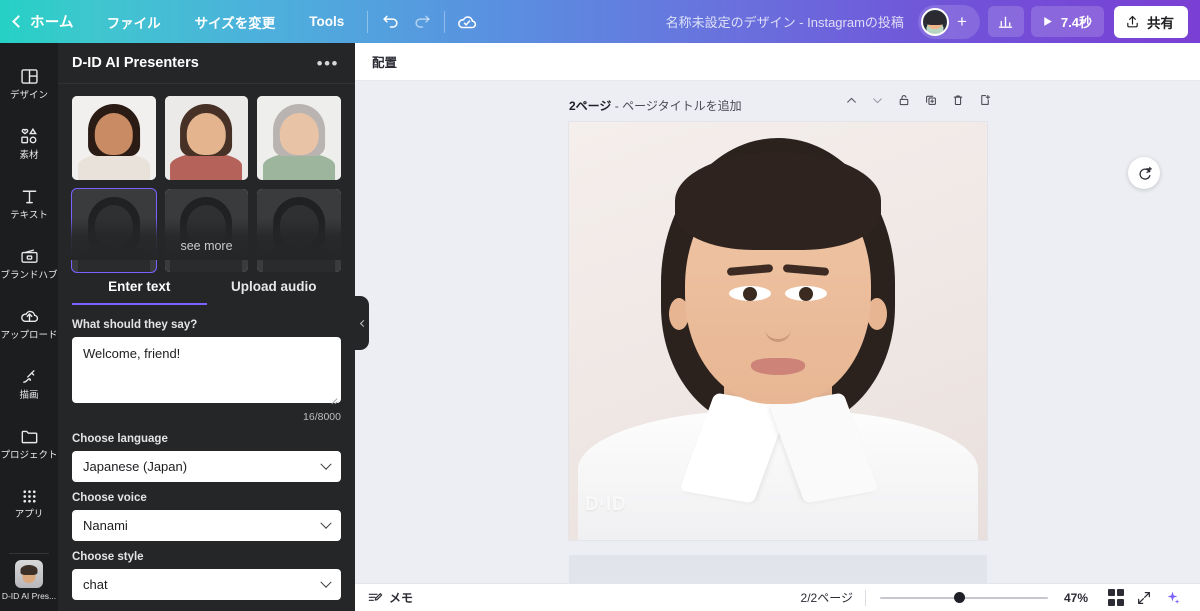 The height and width of the screenshot is (611, 1200). I want to click on menu-item-resize: サイズを変更, so click(235, 21).